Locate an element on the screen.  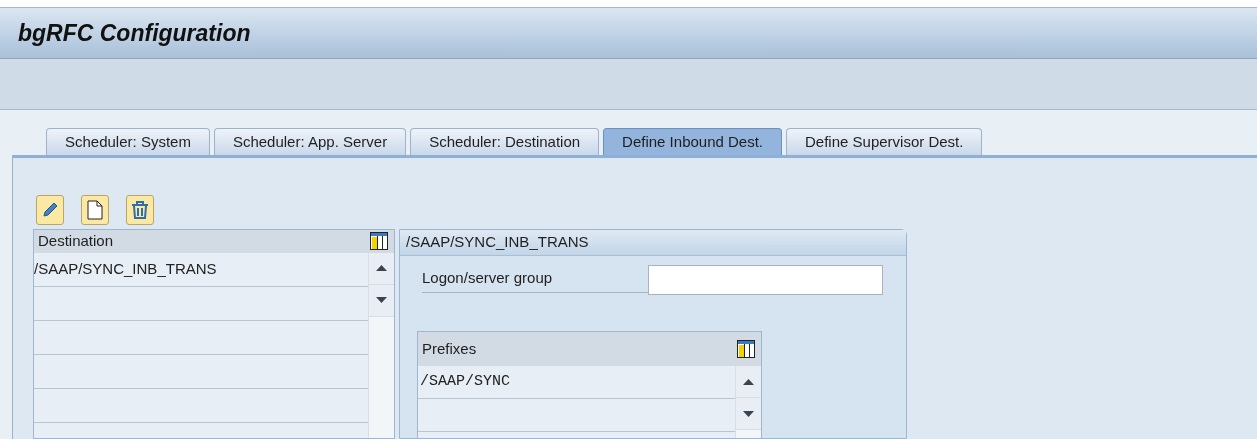
pencil-icon is located at coordinates (50, 210).